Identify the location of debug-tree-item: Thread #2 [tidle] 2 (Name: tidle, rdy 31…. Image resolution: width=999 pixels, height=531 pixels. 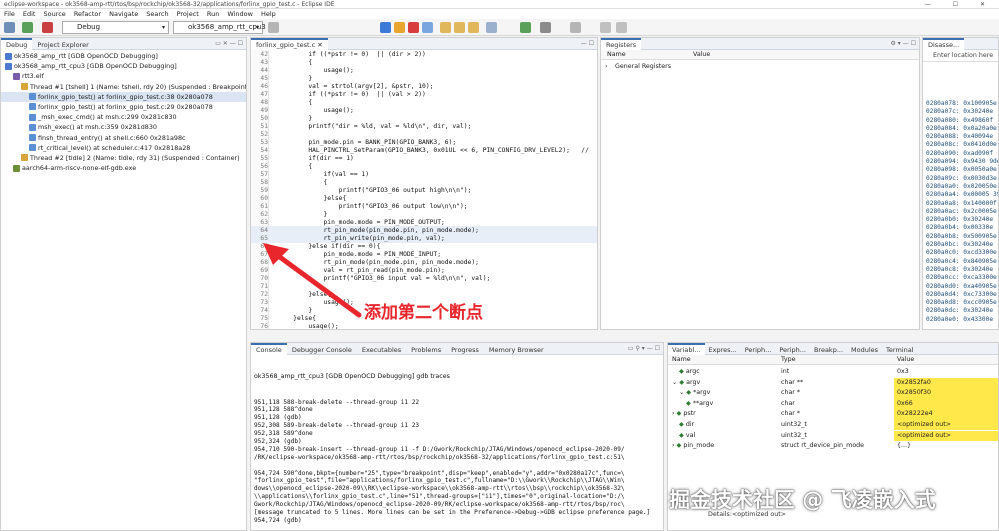
(123, 158).